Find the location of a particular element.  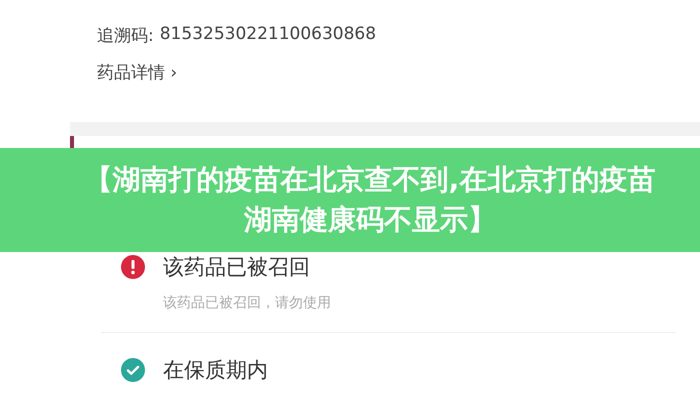

status-title: 在保质期内 is located at coordinates (215, 370).